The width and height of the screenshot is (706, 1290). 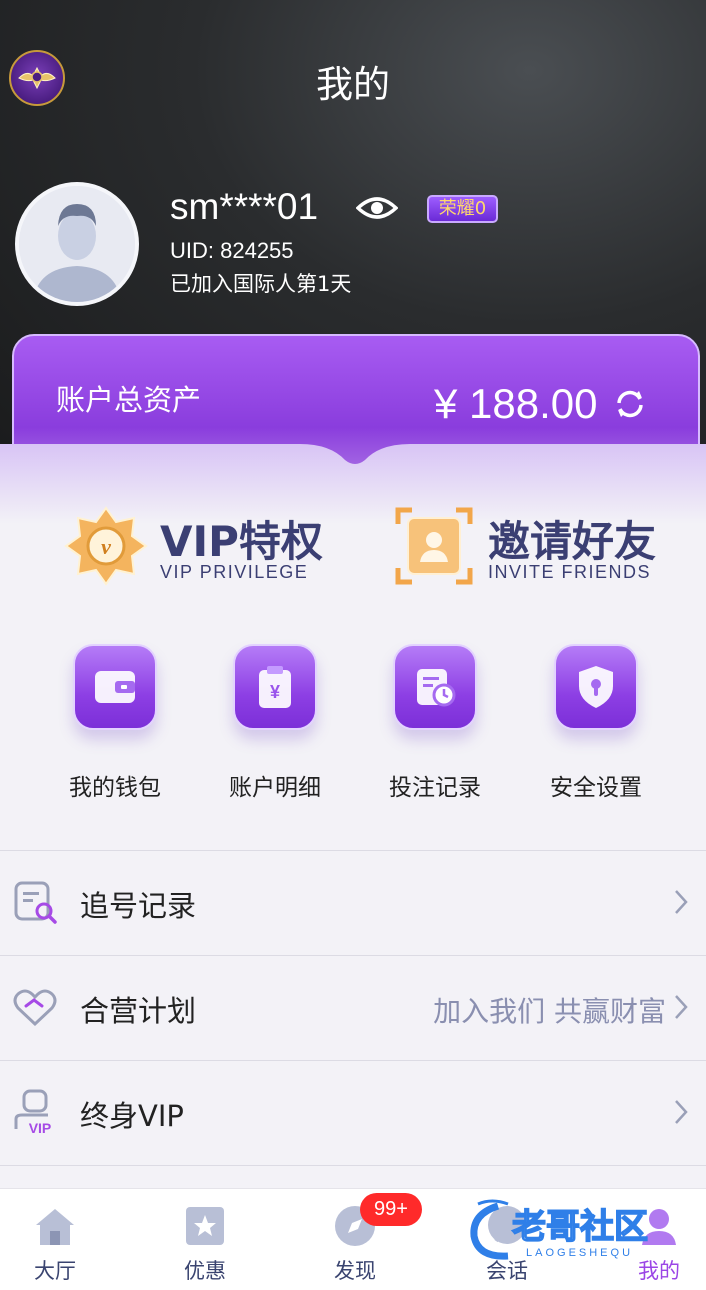 I want to click on vip-privilege-title: VIP特权, so click(x=241, y=541).